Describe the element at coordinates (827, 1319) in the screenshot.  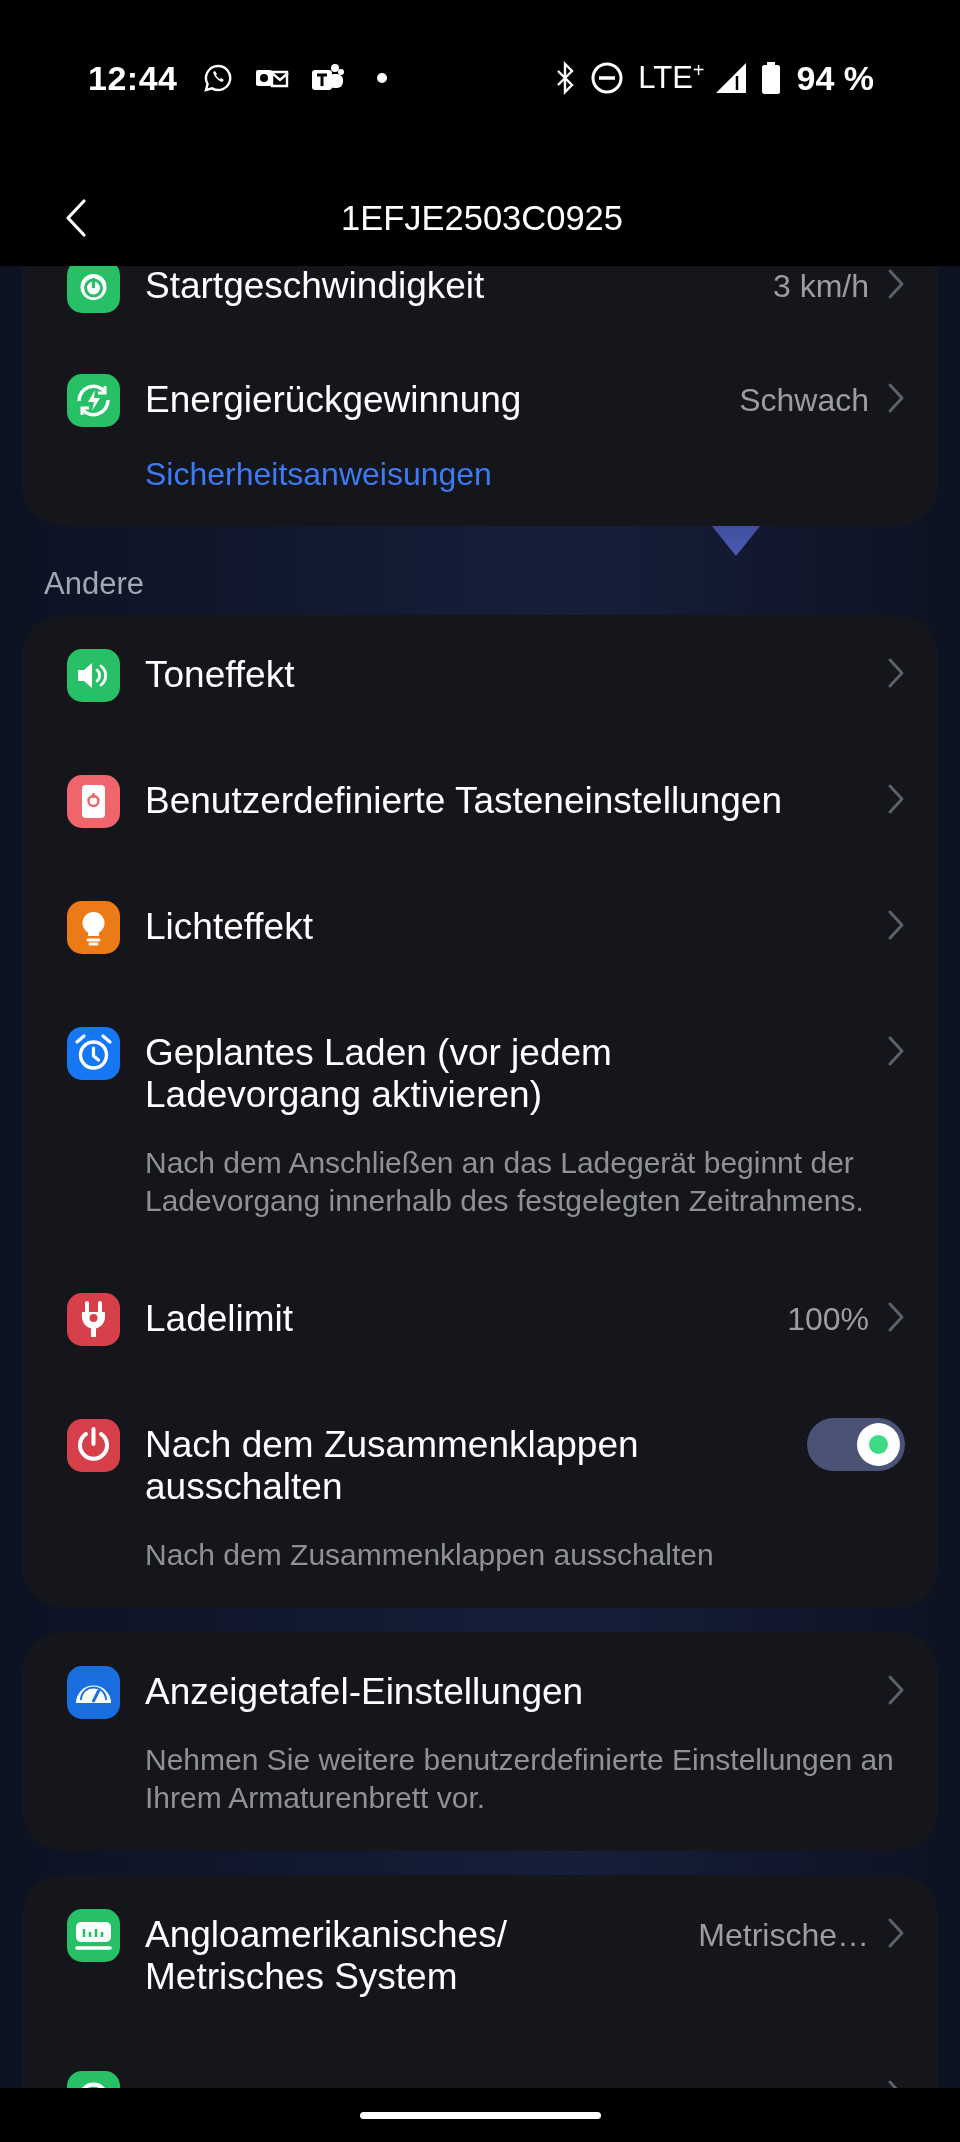
I see `setting-value: 100%` at that location.